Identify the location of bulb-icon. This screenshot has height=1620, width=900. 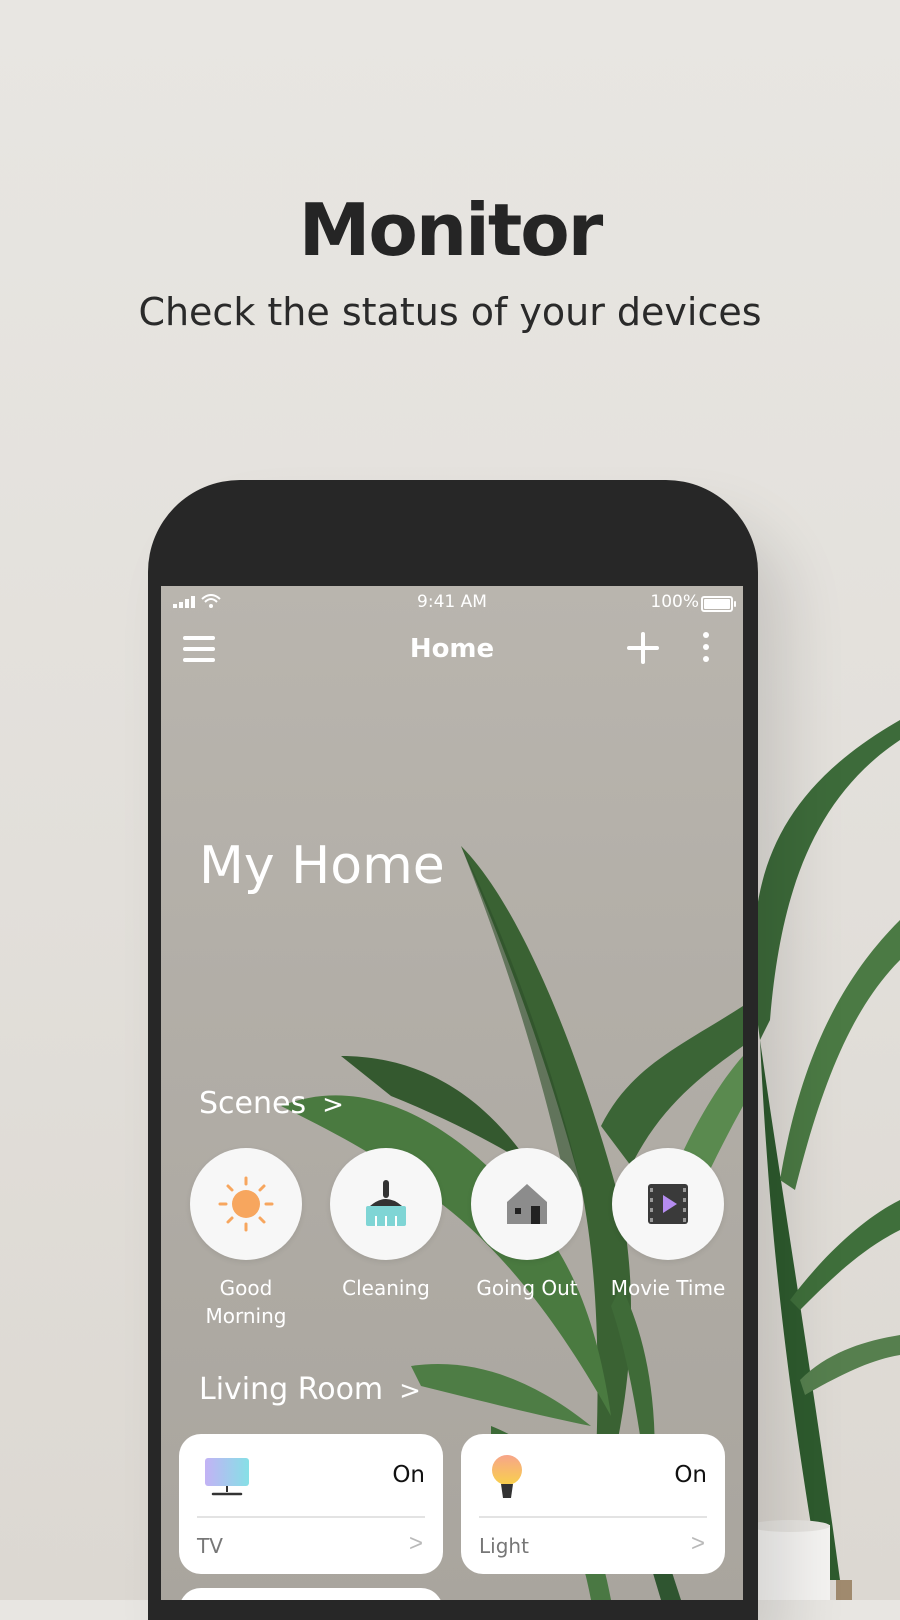
(507, 1476).